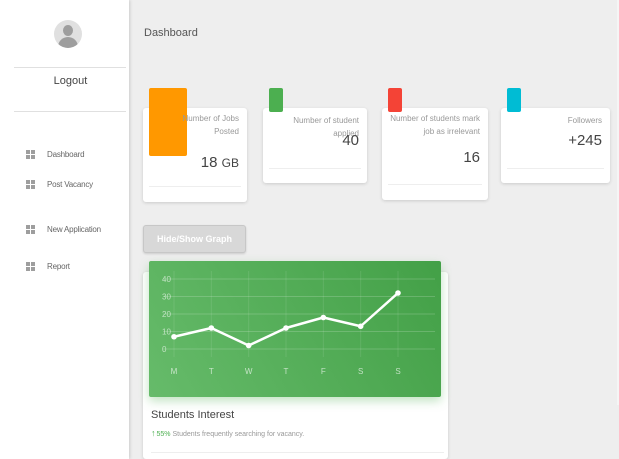 The width and height of the screenshot is (619, 459). What do you see at coordinates (163, 434) in the screenshot?
I see `chart-percent: 55%` at bounding box center [163, 434].